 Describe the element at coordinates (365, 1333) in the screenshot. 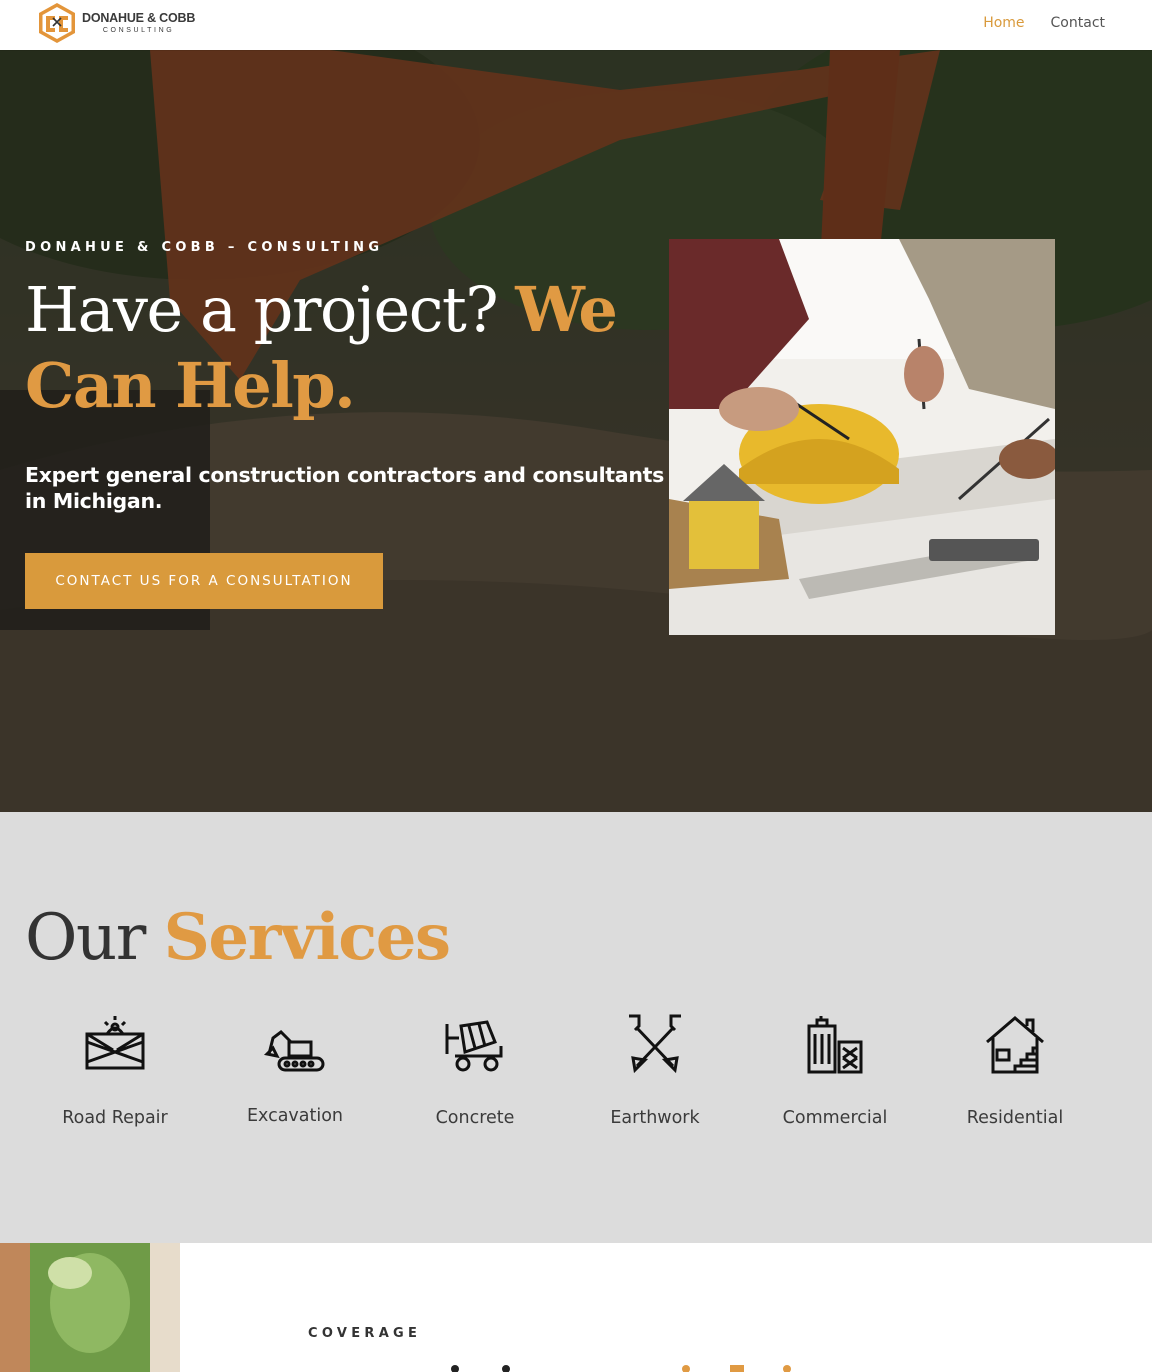

I see `coverage-eyebrow: COVERAGE` at that location.